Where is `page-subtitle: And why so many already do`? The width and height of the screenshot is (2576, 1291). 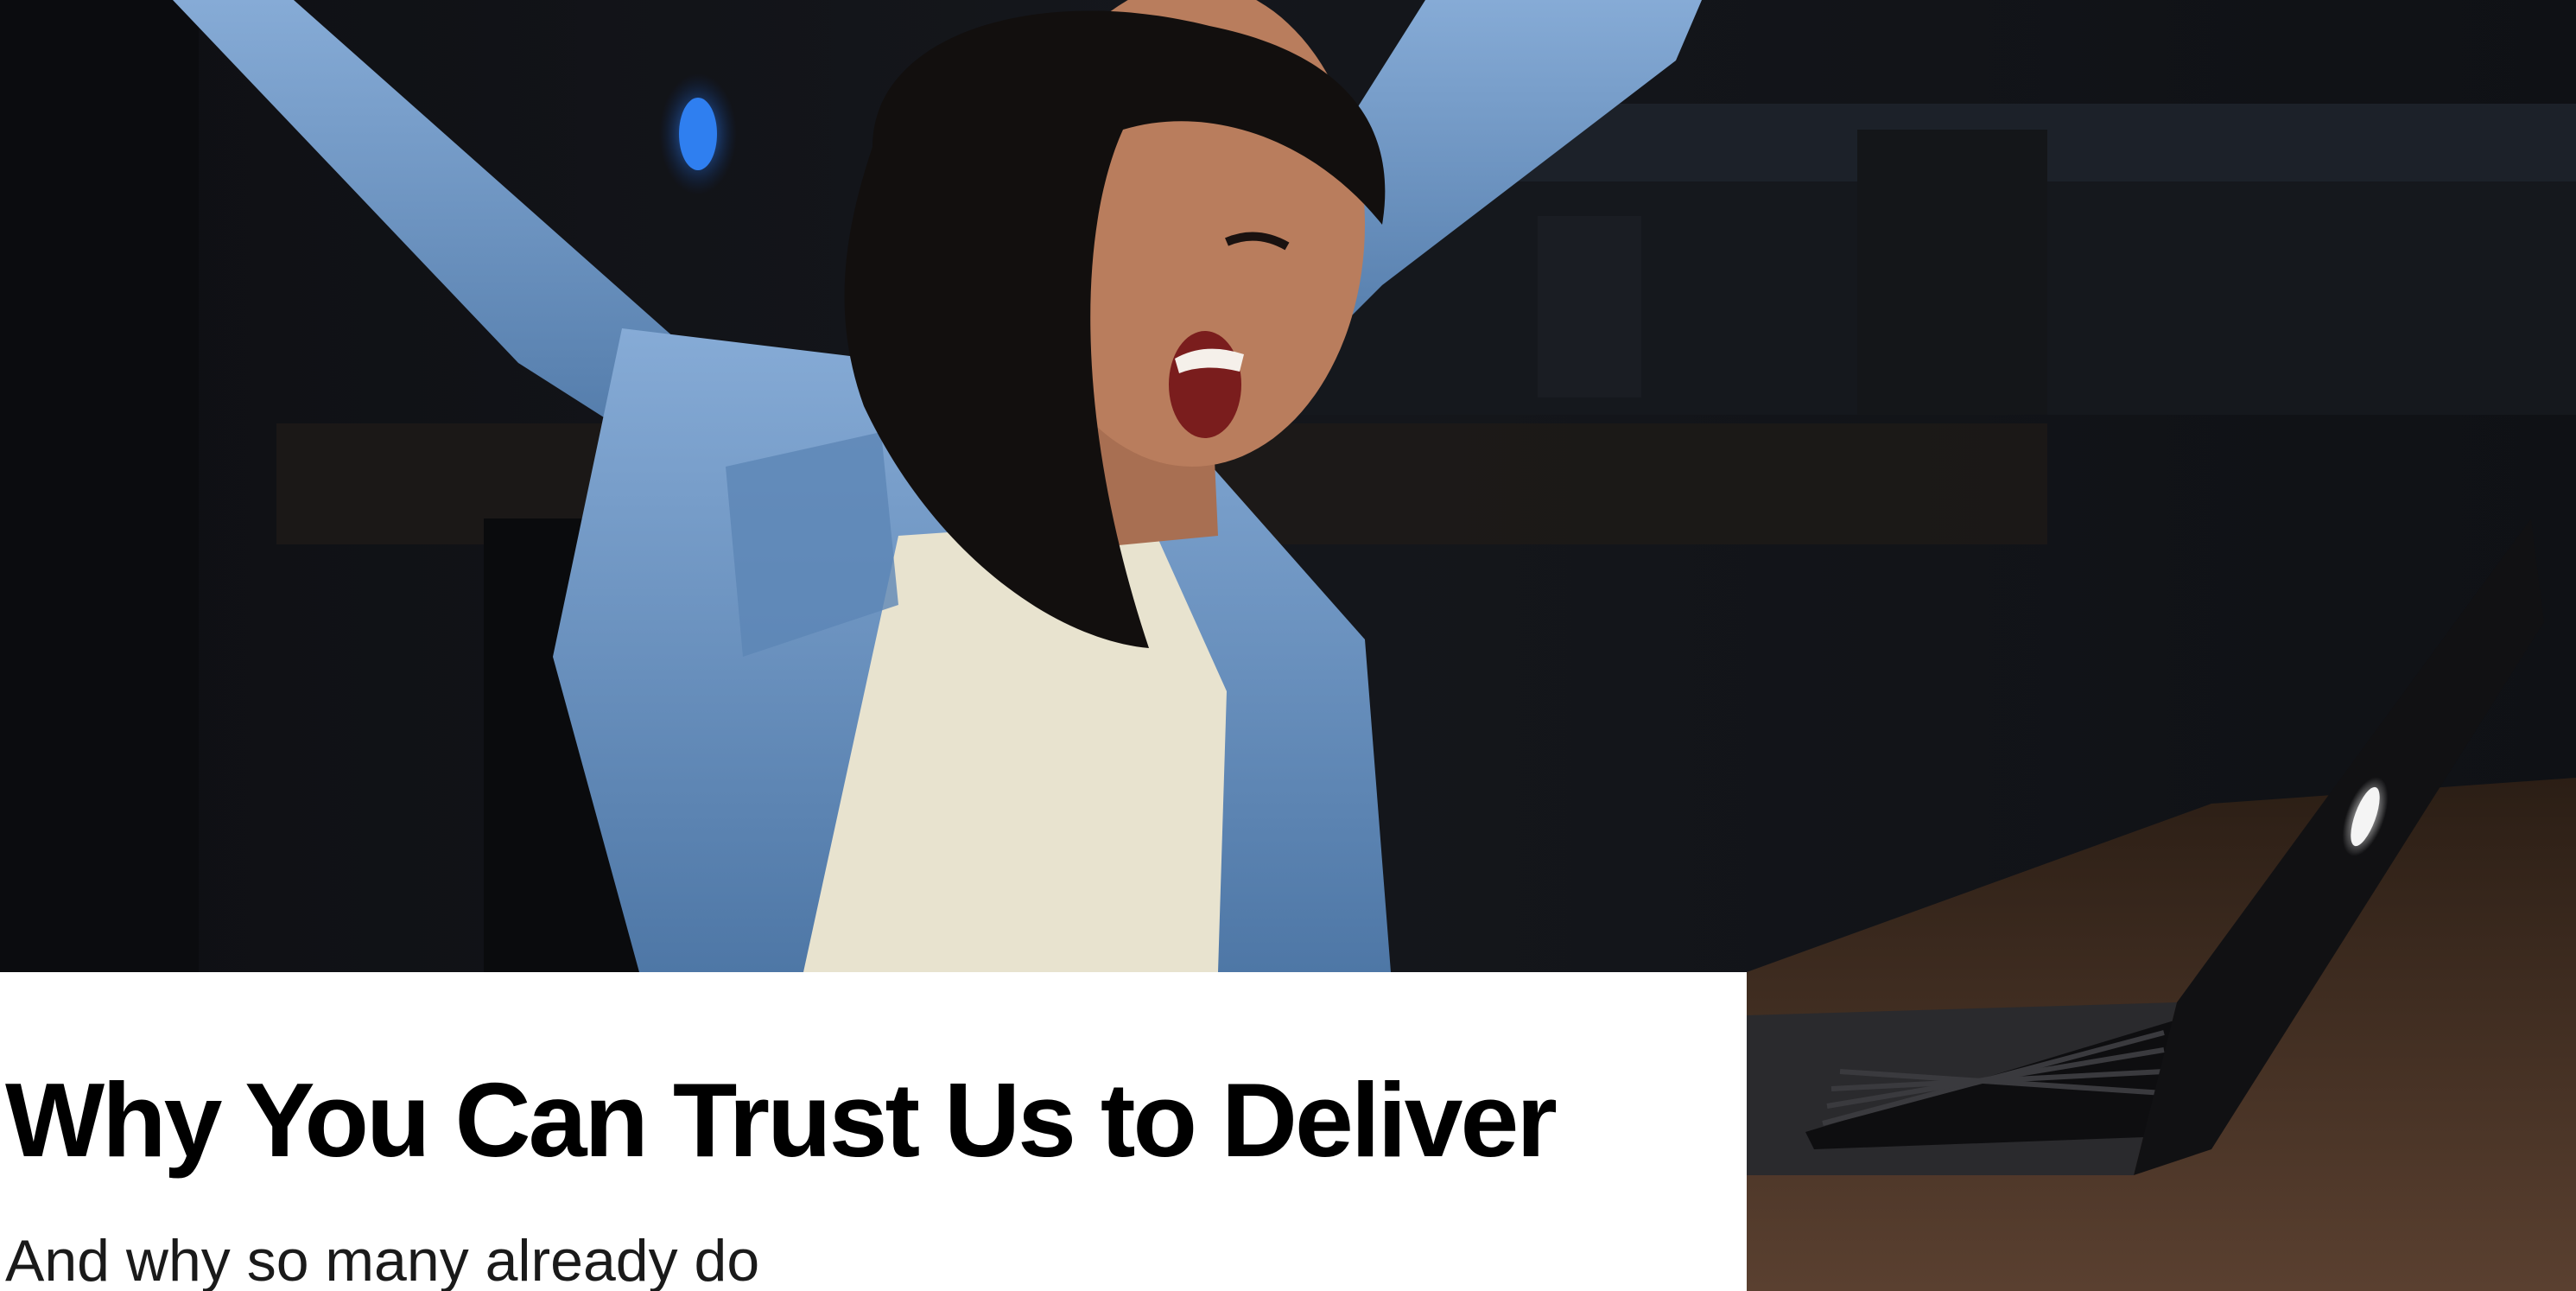 page-subtitle: And why so many already do is located at coordinates (382, 1259).